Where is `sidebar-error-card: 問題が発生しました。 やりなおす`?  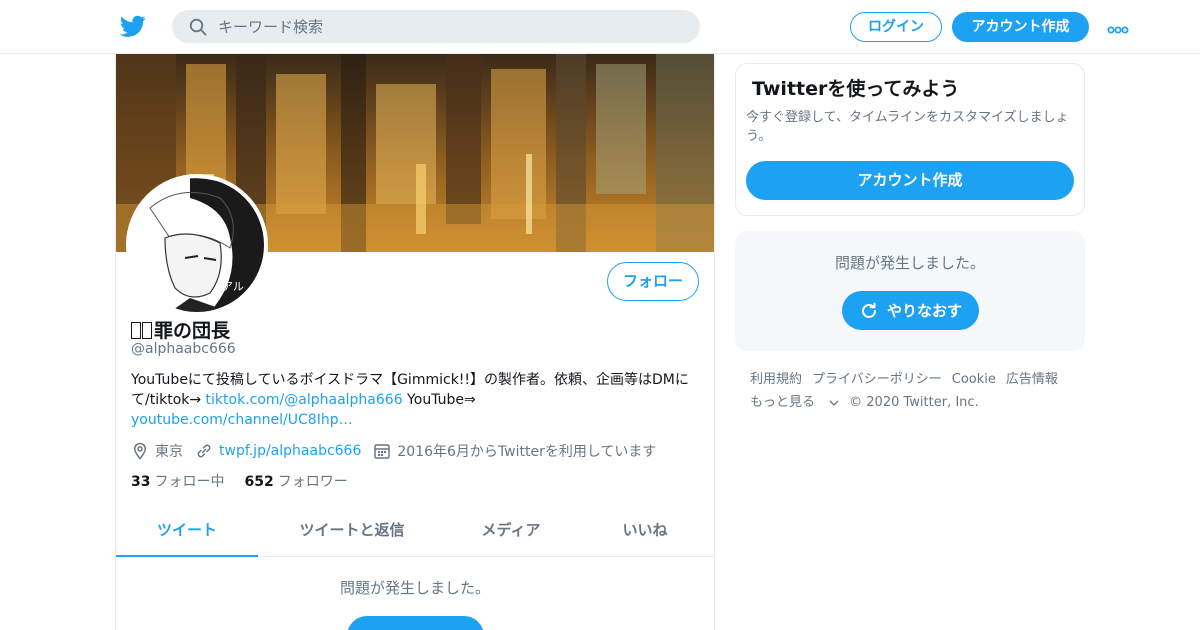
sidebar-error-card: 問題が発生しました。 やりなおす is located at coordinates (910, 291).